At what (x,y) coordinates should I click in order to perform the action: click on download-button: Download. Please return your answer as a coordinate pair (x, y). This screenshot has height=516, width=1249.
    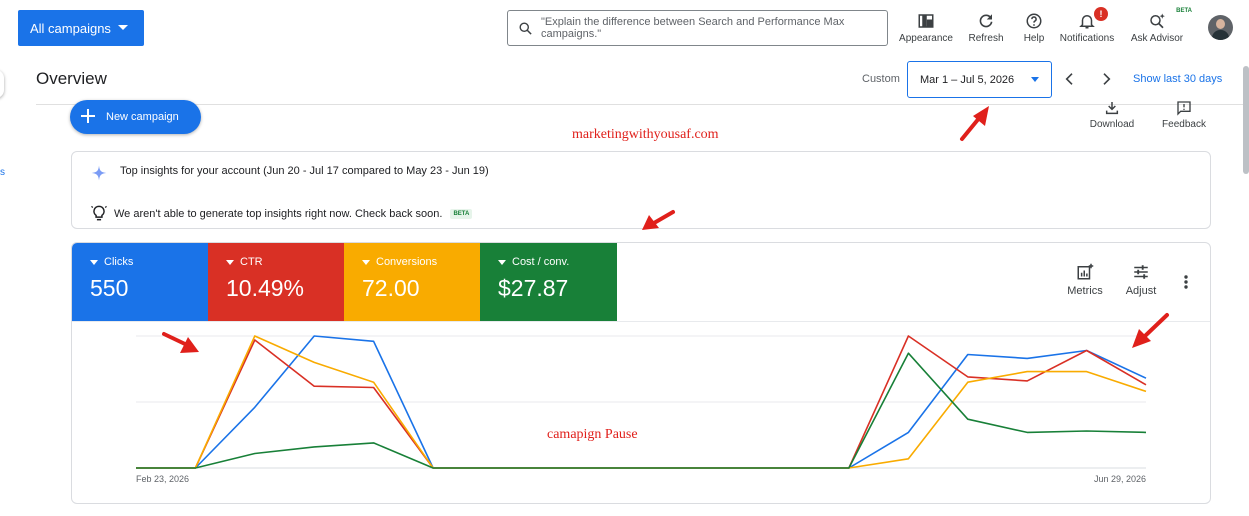
    Looking at the image, I should click on (1112, 115).